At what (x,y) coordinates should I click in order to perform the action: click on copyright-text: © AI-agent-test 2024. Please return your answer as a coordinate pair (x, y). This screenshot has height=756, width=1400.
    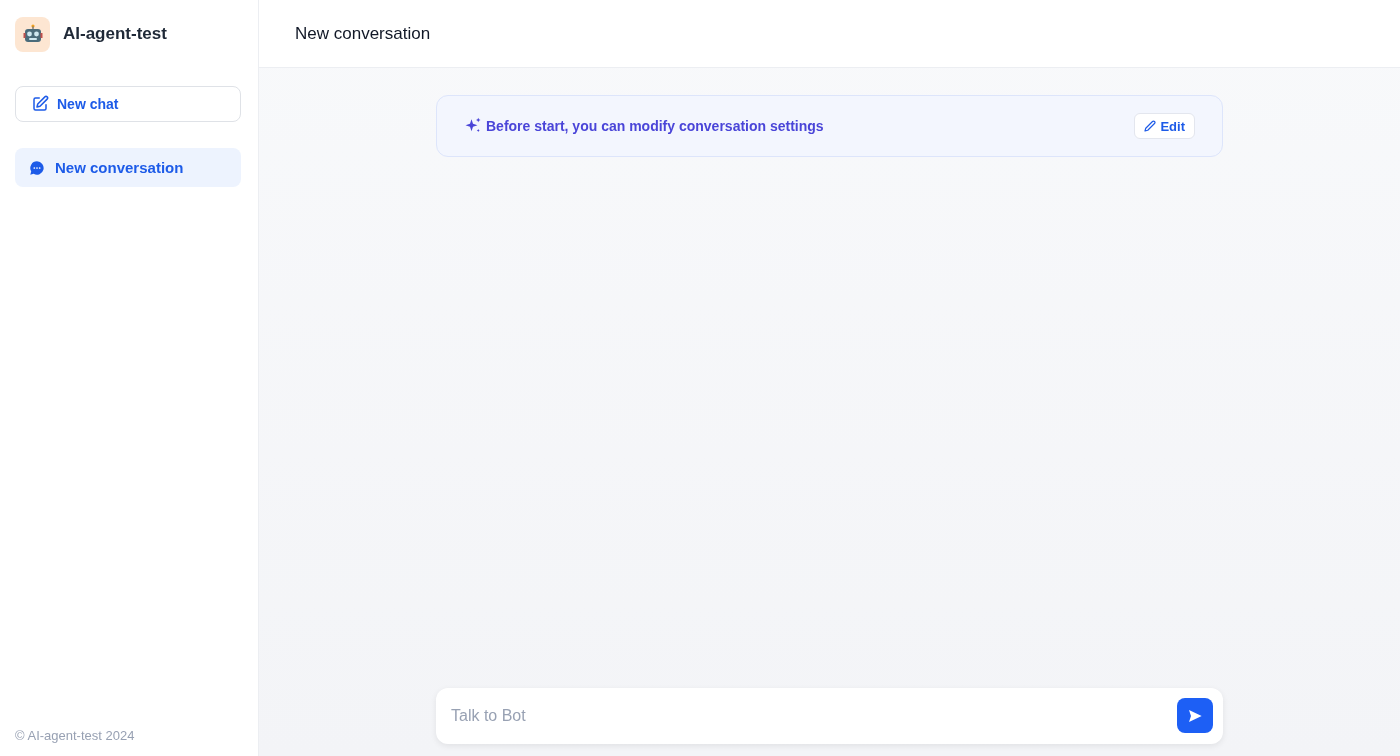
    Looking at the image, I should click on (75, 736).